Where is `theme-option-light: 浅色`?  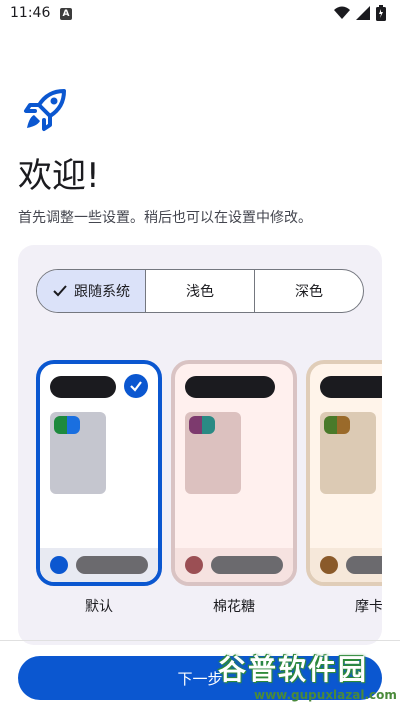 theme-option-light: 浅色 is located at coordinates (200, 291).